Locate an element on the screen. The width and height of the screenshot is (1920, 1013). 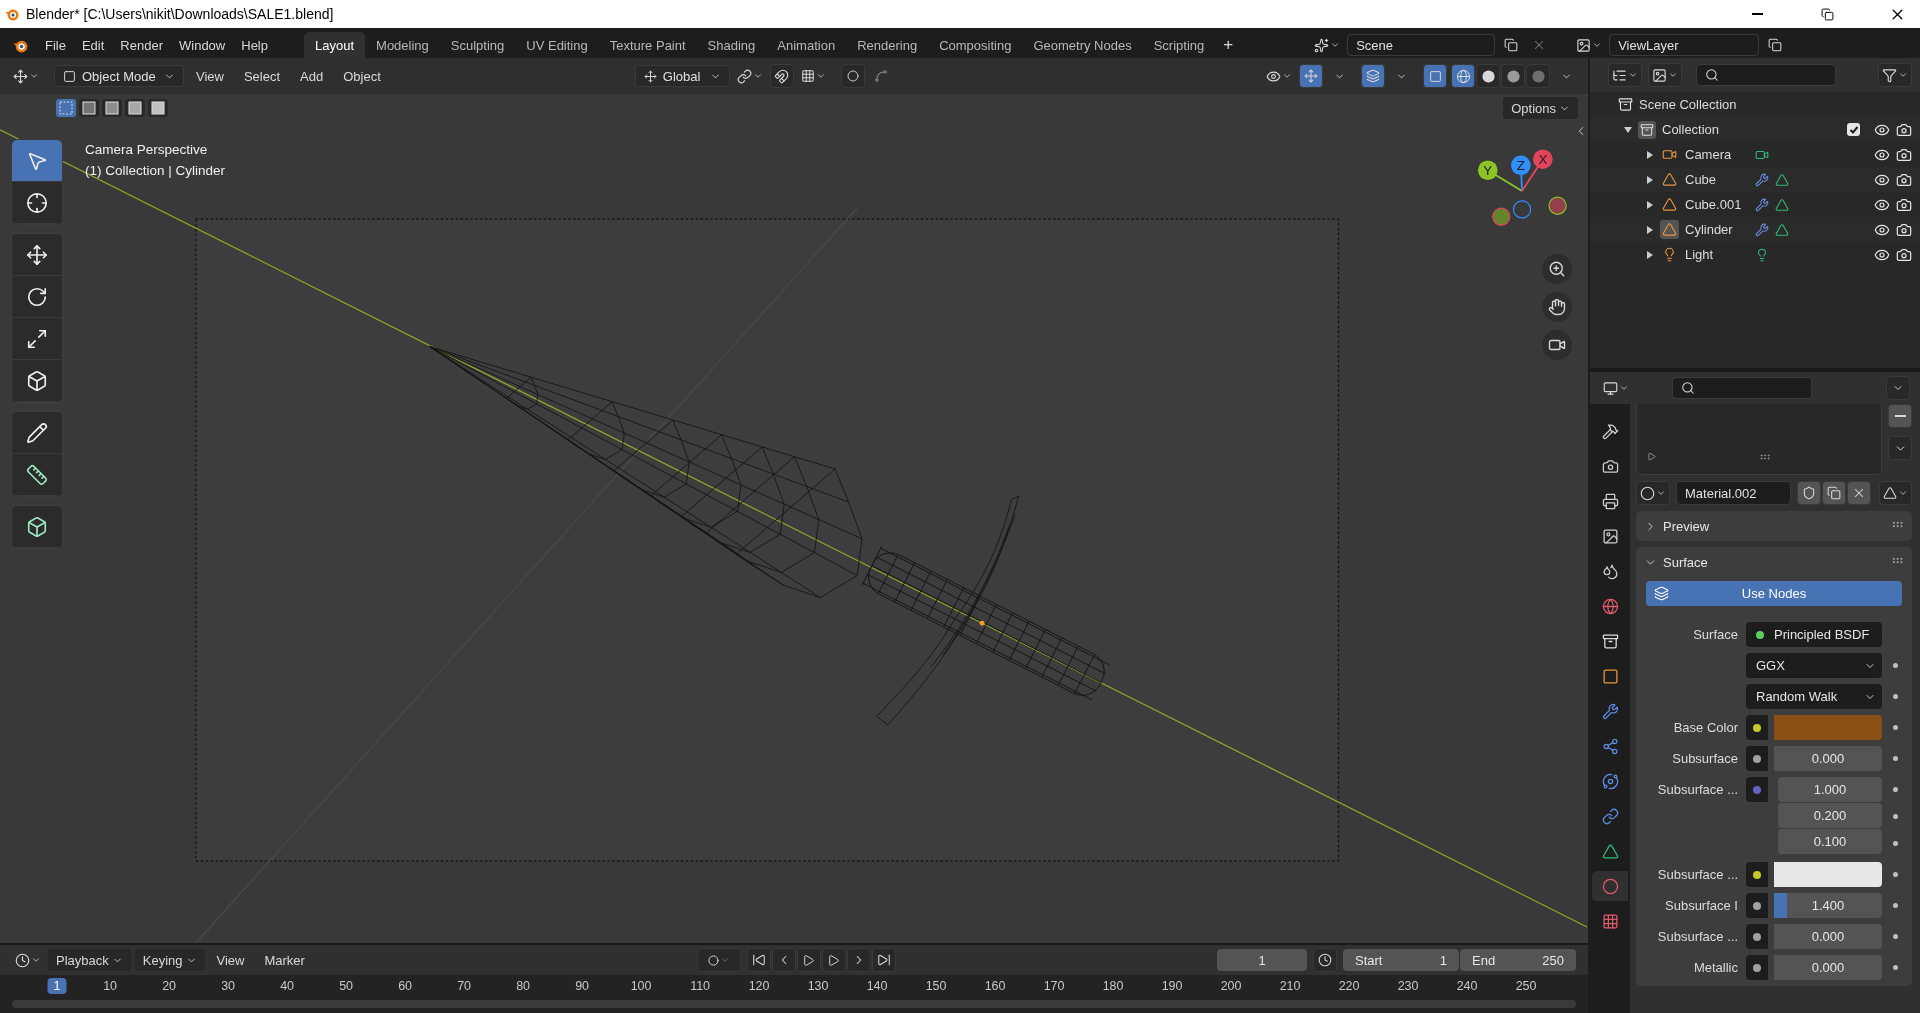
current-frame-field: 1 is located at coordinates (1262, 960).